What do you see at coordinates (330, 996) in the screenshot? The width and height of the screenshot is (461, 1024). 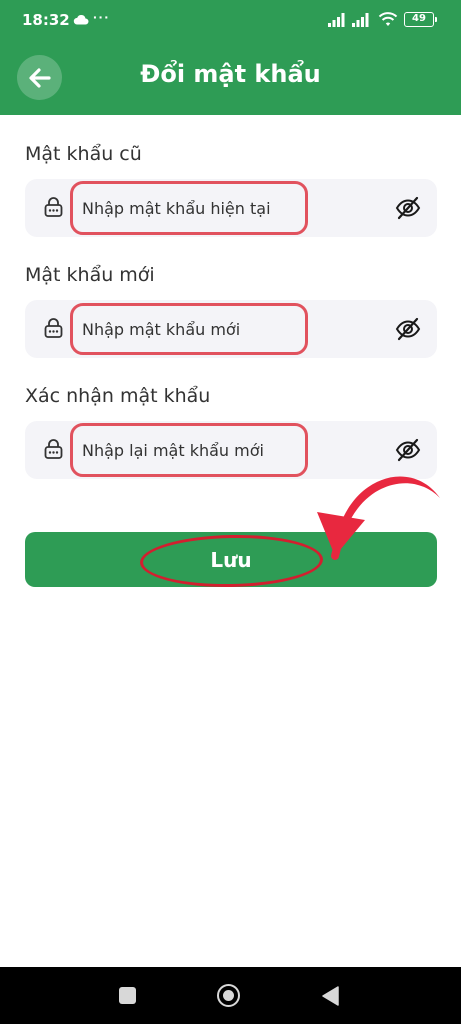 I see `back-triangle-icon` at bounding box center [330, 996].